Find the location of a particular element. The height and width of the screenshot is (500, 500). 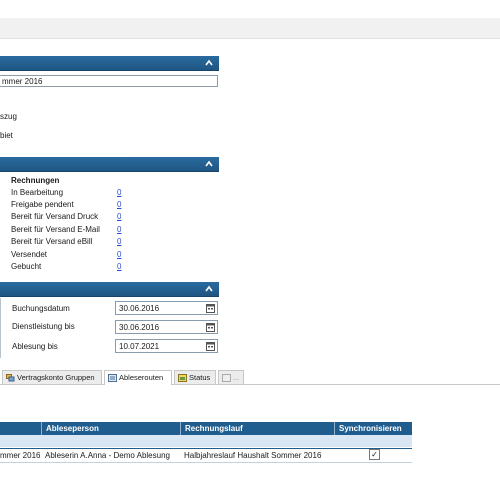

section-header-invoices is located at coordinates (109, 164).